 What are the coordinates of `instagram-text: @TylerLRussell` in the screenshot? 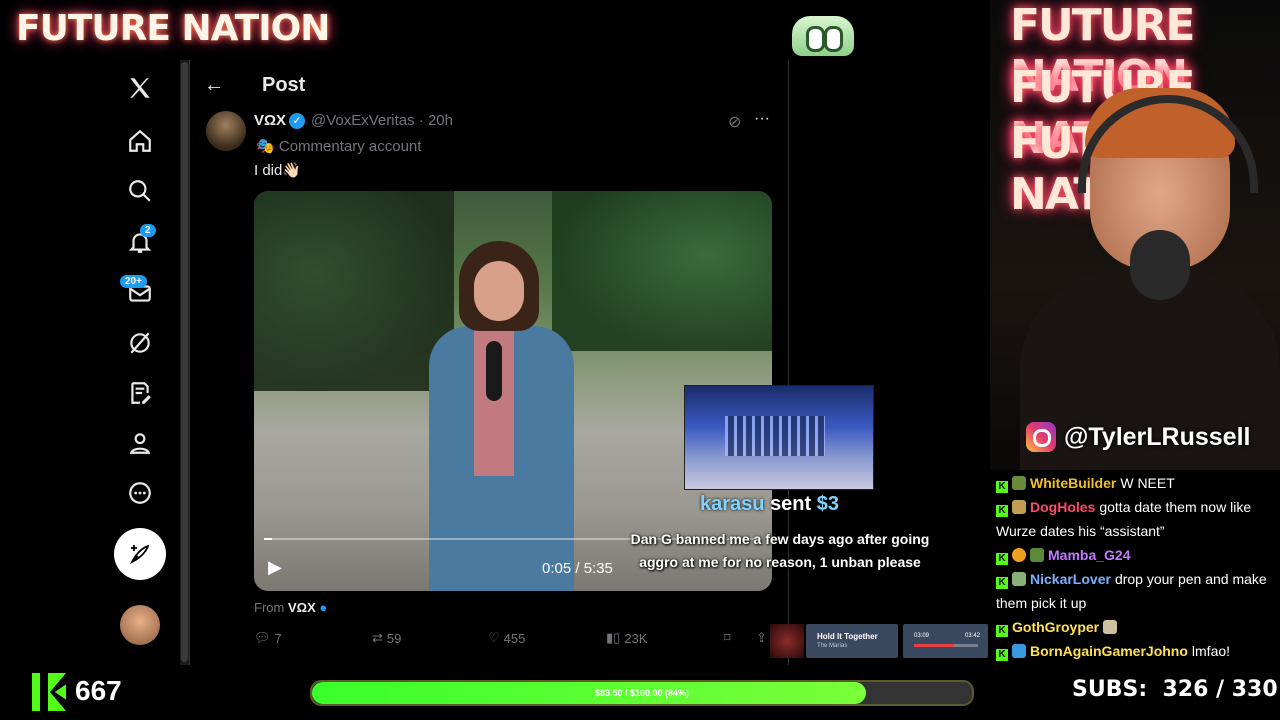 It's located at (1157, 436).